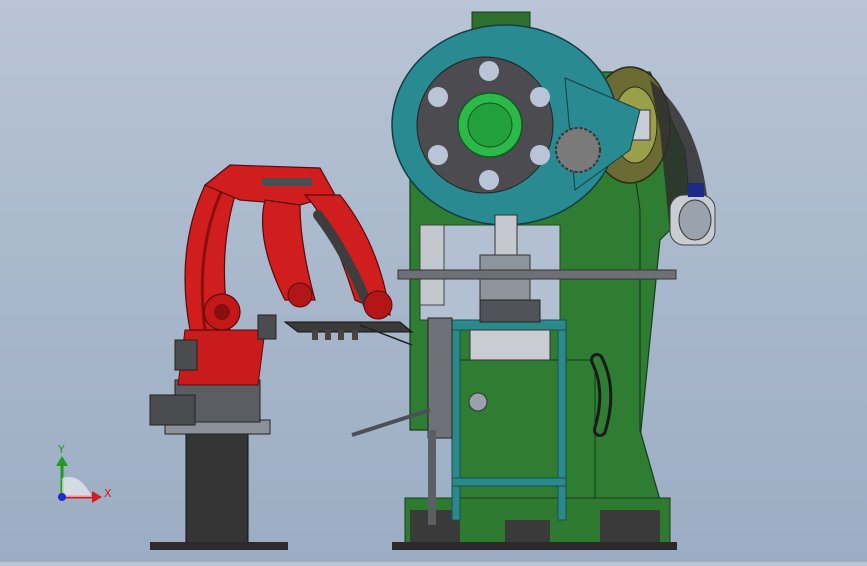 Image resolution: width=867 pixels, height=566 pixels. What do you see at coordinates (630, 526) in the screenshot?
I see `press-foot-right` at bounding box center [630, 526].